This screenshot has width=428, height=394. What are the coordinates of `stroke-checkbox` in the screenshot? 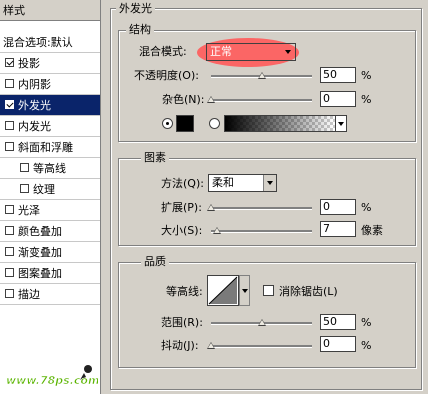 It's located at (9, 293).